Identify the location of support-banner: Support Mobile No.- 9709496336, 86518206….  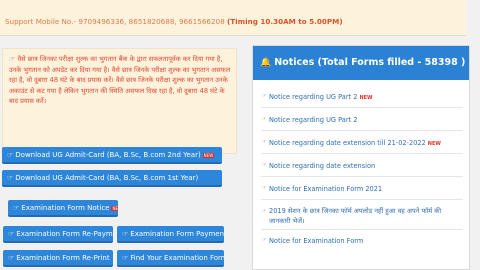
(233, 18).